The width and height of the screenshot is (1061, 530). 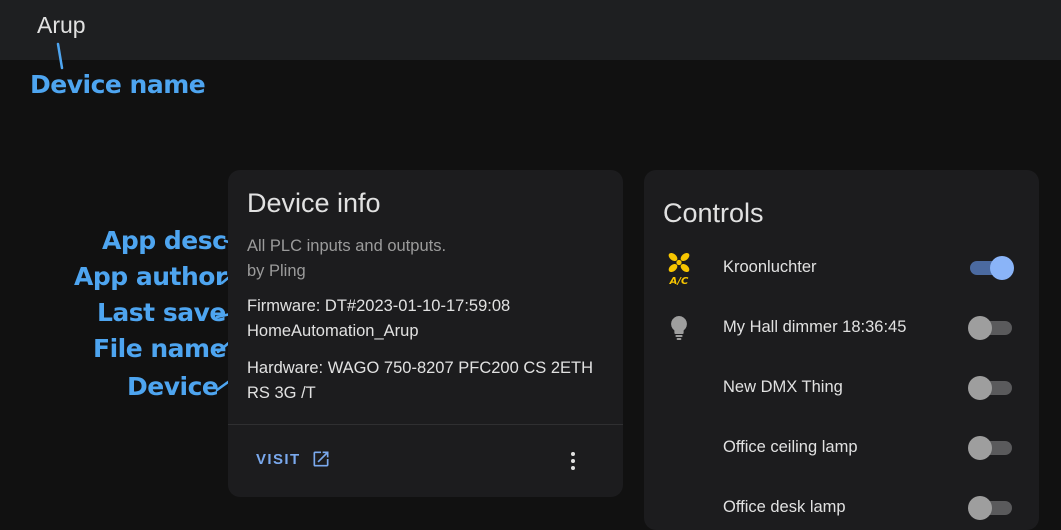 I want to click on annotation-device: Device, so click(x=173, y=386).